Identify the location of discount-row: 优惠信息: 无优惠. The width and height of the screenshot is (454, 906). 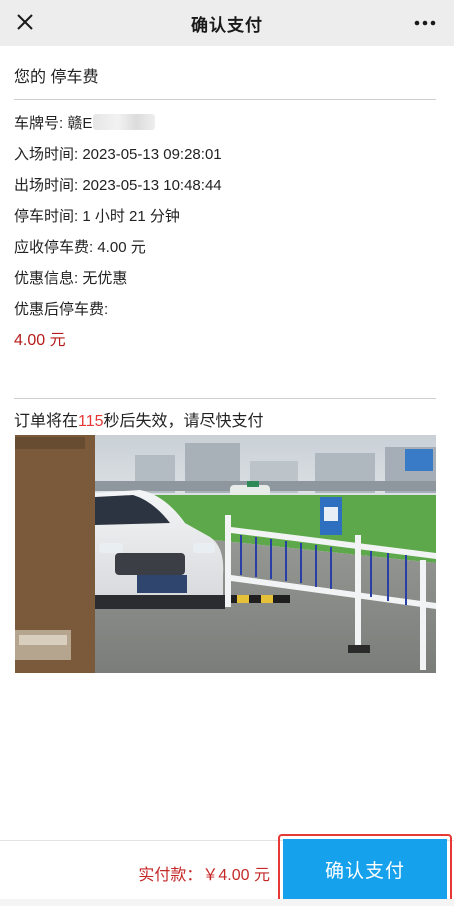
(225, 278).